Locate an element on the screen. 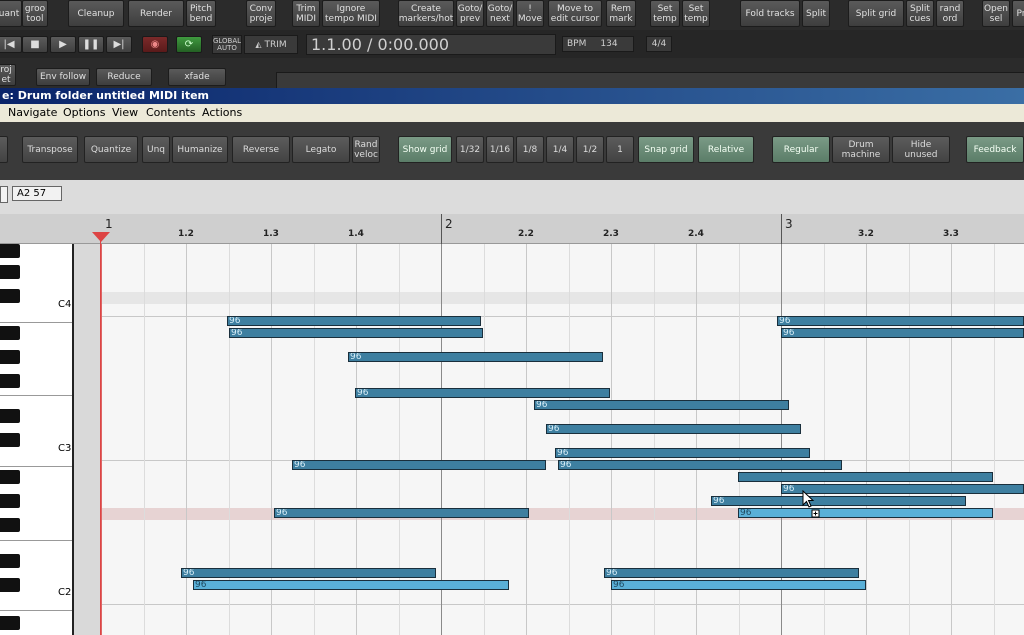 The width and height of the screenshot is (1024, 635). menu-contents: Contents is located at coordinates (170, 112).